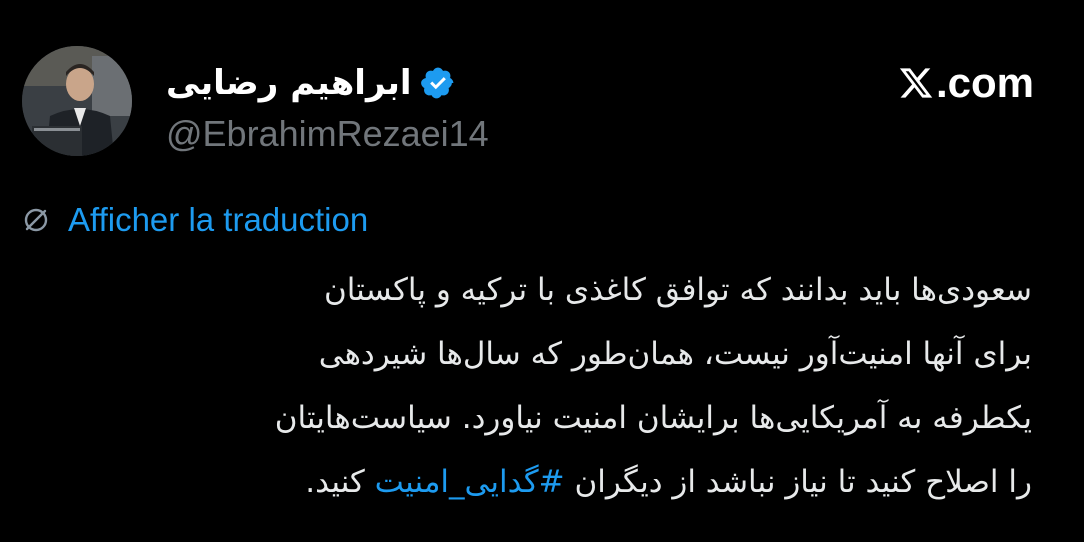 The height and width of the screenshot is (542, 1084). I want to click on author-display-name: ابراهیم رضایی, so click(289, 83).